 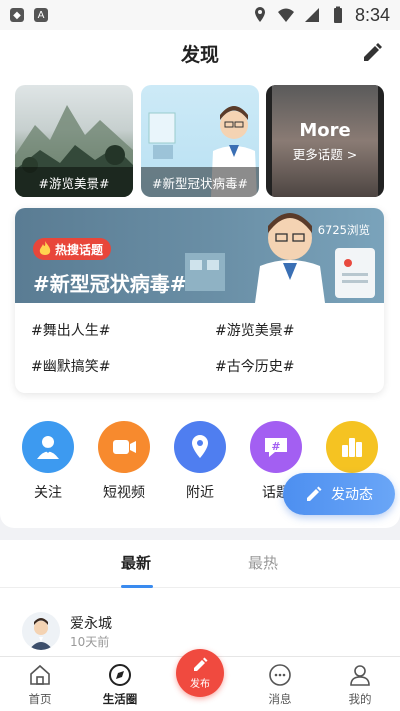 I want to click on shield-notification-icon: ◆, so click(x=17, y=15).